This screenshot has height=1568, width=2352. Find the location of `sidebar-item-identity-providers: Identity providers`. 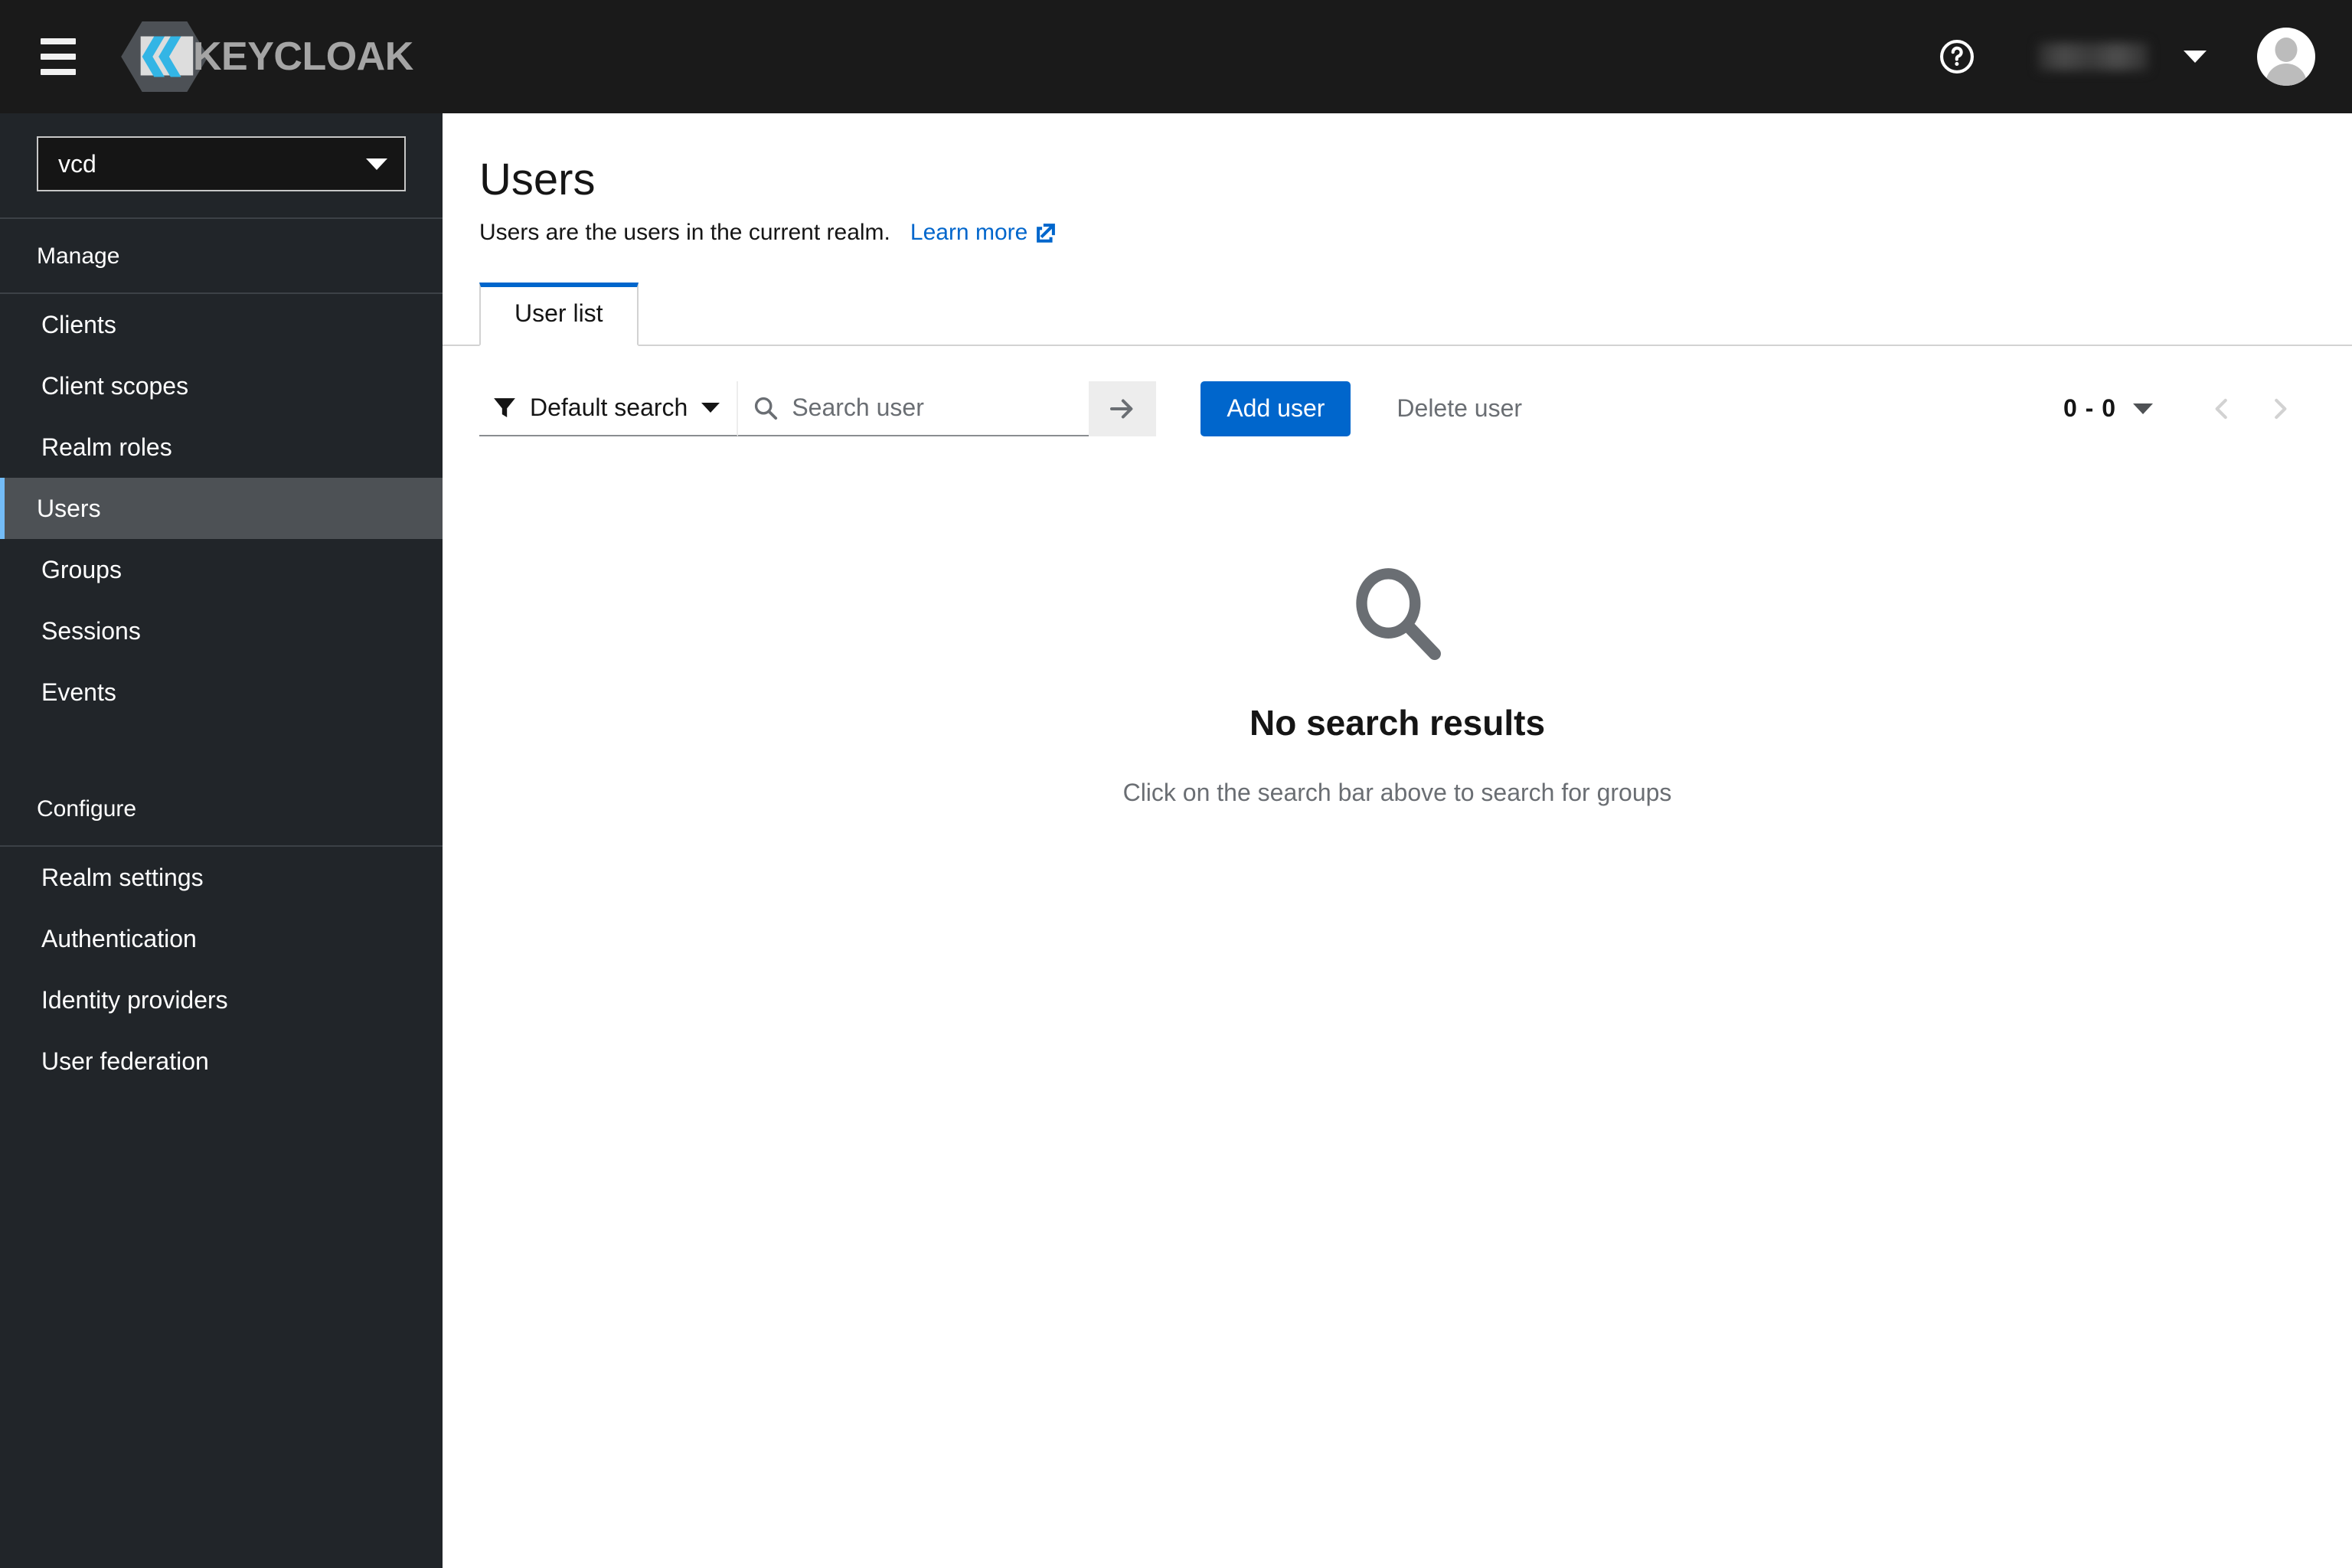

sidebar-item-identity-providers: Identity providers is located at coordinates (221, 1000).